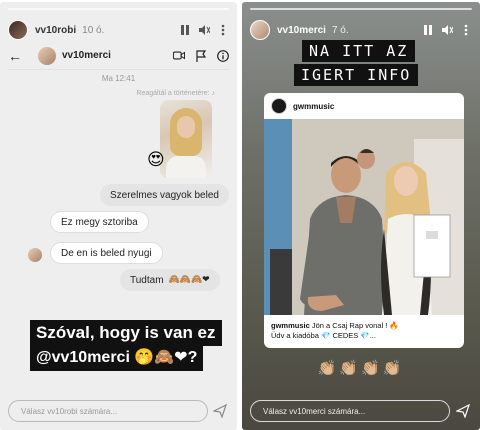  What do you see at coordinates (355, 325) in the screenshot?
I see `post-caption-text: Jön a Csaj Rap vonal ! 🔥` at bounding box center [355, 325].